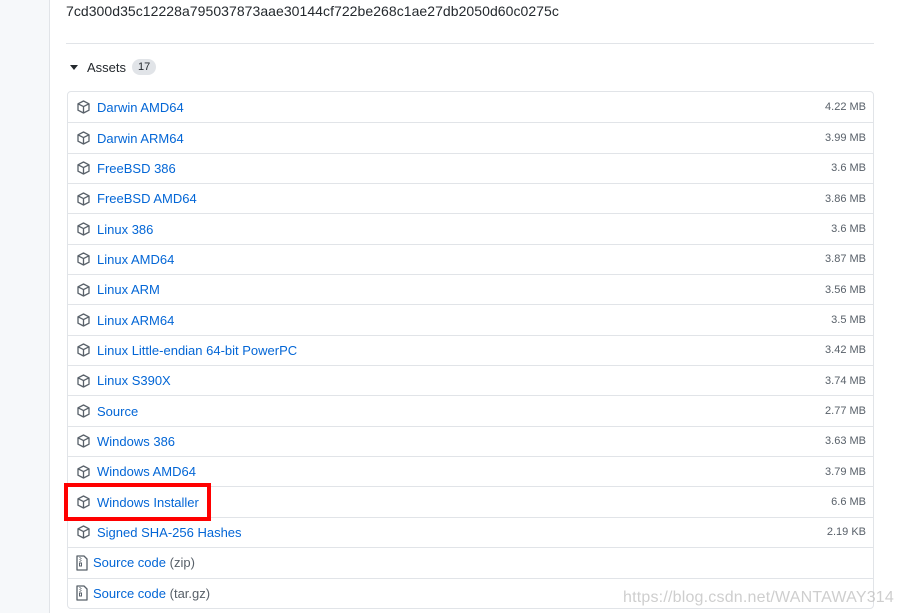 This screenshot has width=902, height=613. What do you see at coordinates (846, 532) in the screenshot?
I see `asset-size: 2.19 KB` at bounding box center [846, 532].